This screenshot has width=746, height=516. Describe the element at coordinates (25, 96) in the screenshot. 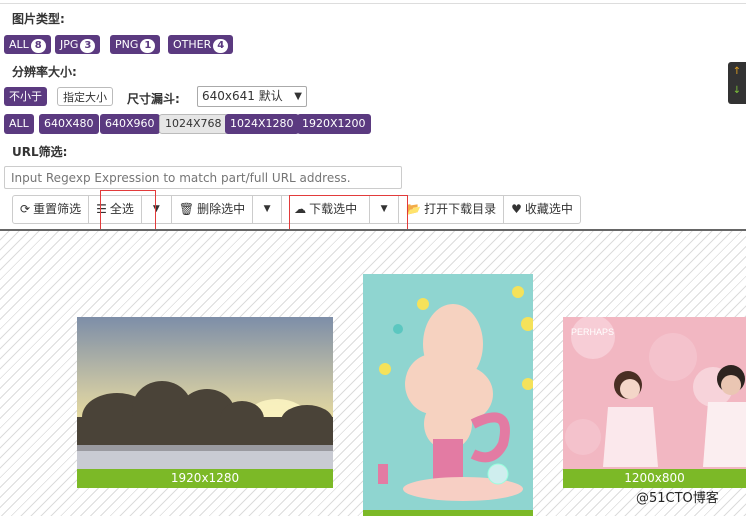

I see `not-less-than-button: 不小于` at that location.